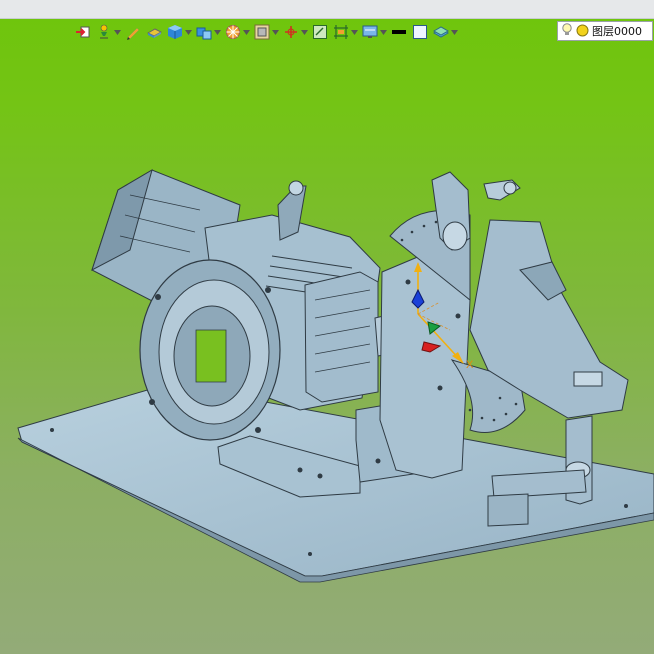 The width and height of the screenshot is (654, 654). I want to click on sheet-body-icon, so click(154, 32).